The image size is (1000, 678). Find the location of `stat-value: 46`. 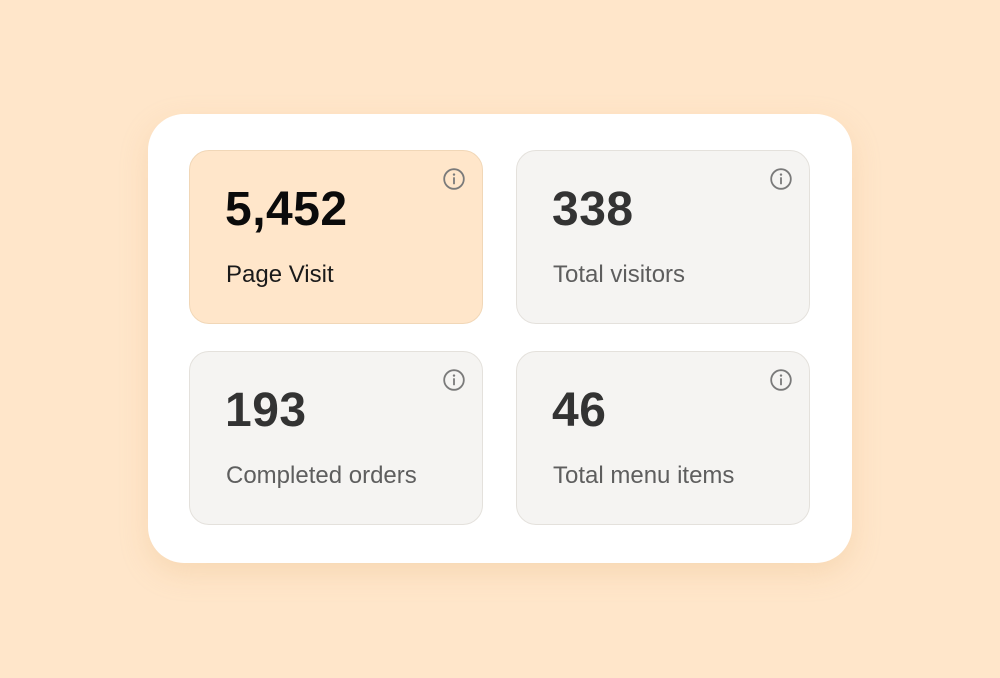

stat-value: 46 is located at coordinates (579, 410).